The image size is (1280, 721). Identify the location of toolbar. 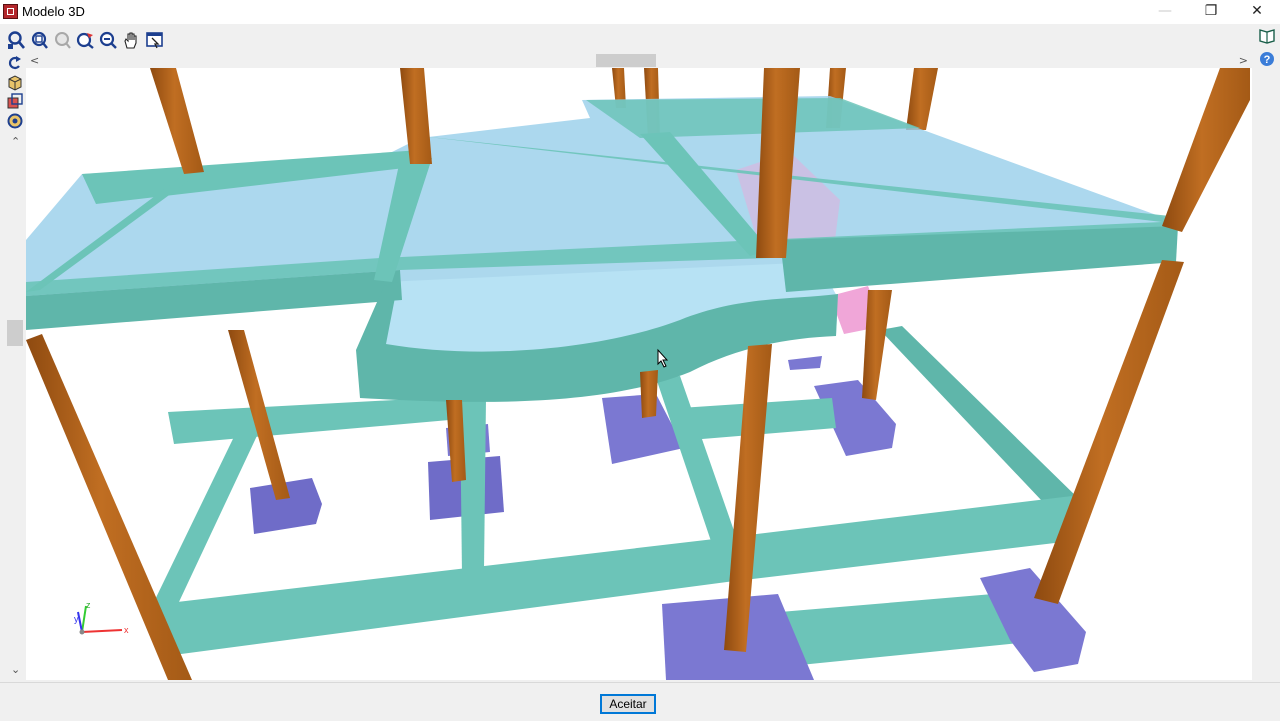
(640, 40).